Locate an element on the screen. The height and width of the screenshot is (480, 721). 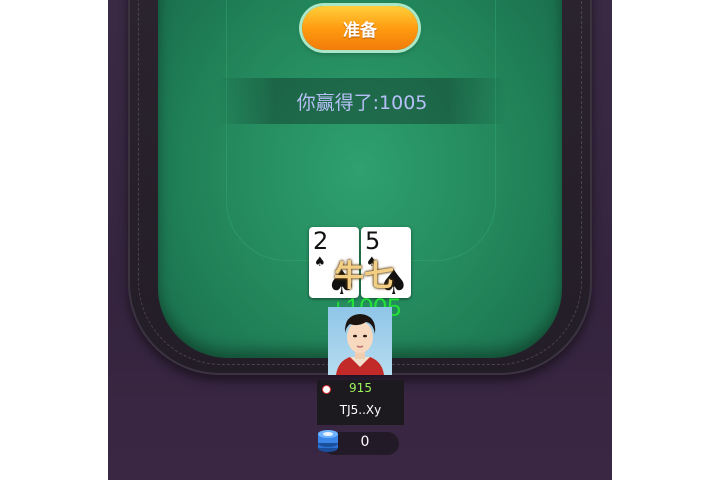
player-info-panel: 915 TJ5..Xy is located at coordinates (360, 402).